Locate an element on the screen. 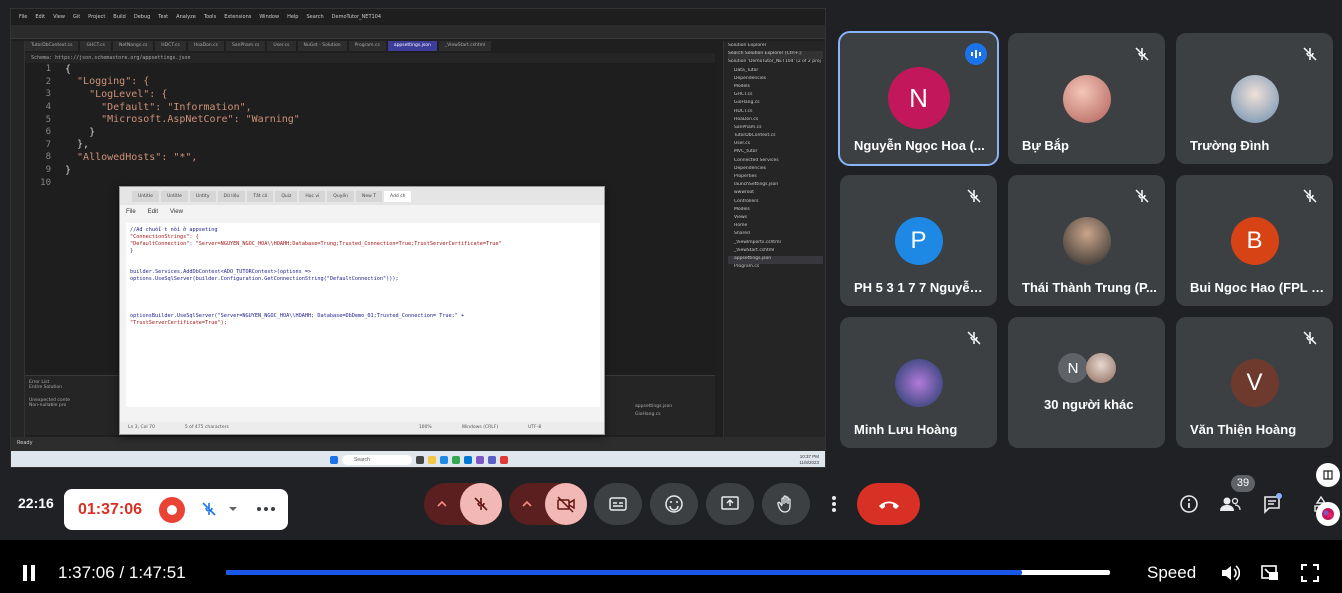  vs-menu-view: View is located at coordinates (59, 17).